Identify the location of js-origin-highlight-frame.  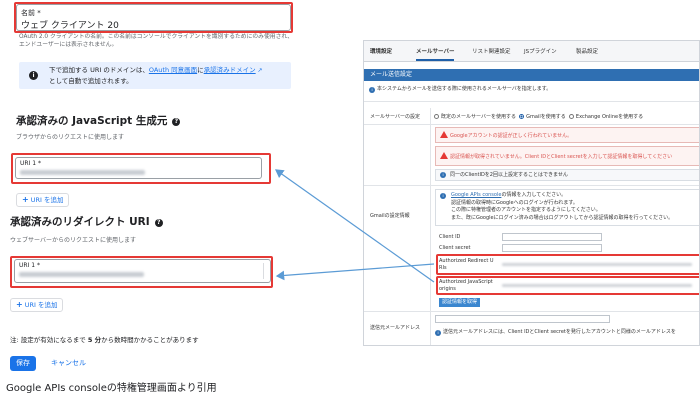
(141, 168).